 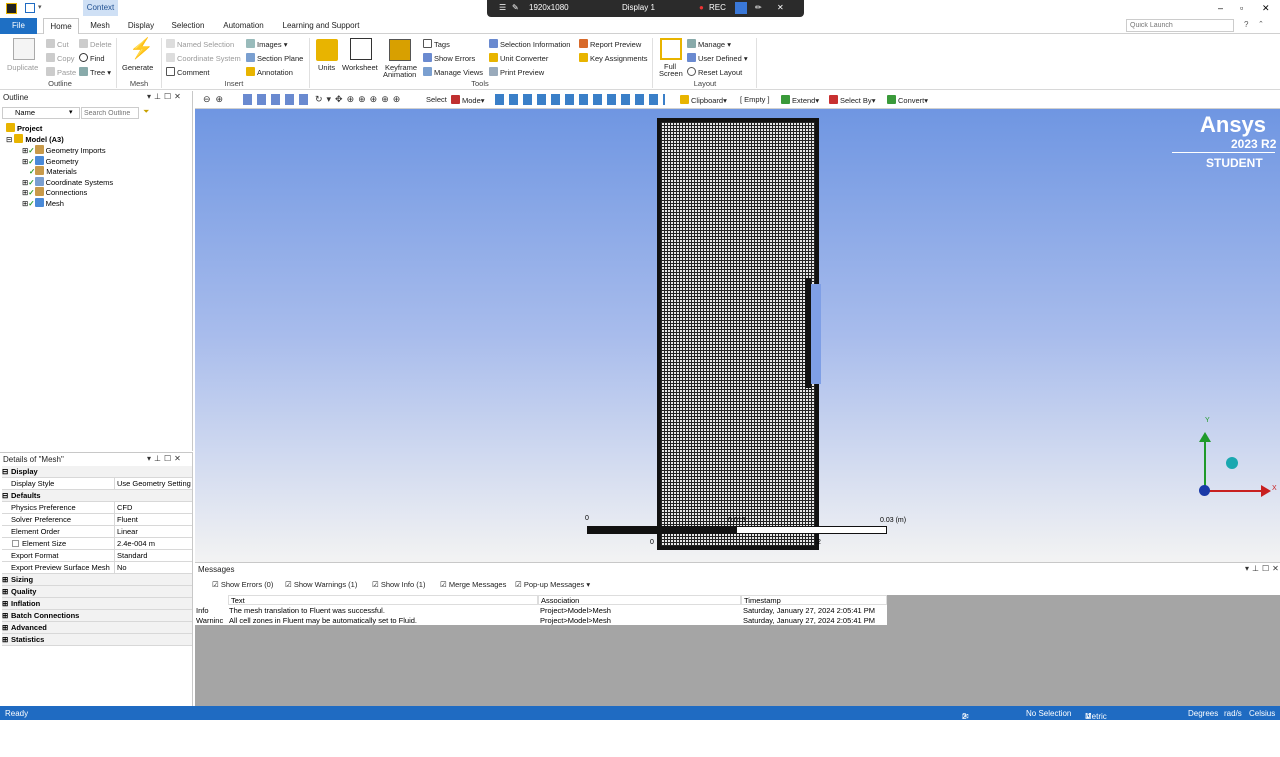 I want to click on tree-item-geometry-imports: ⊞✓ Geometry Imports, so click(x=64, y=150).